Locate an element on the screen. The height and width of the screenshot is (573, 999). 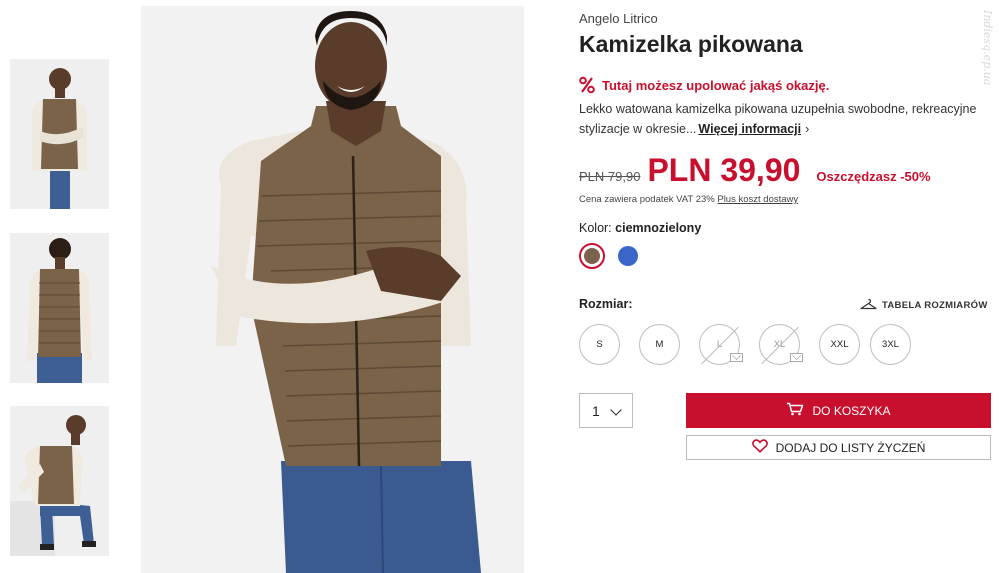
chevron-right-icon: › is located at coordinates (807, 129).